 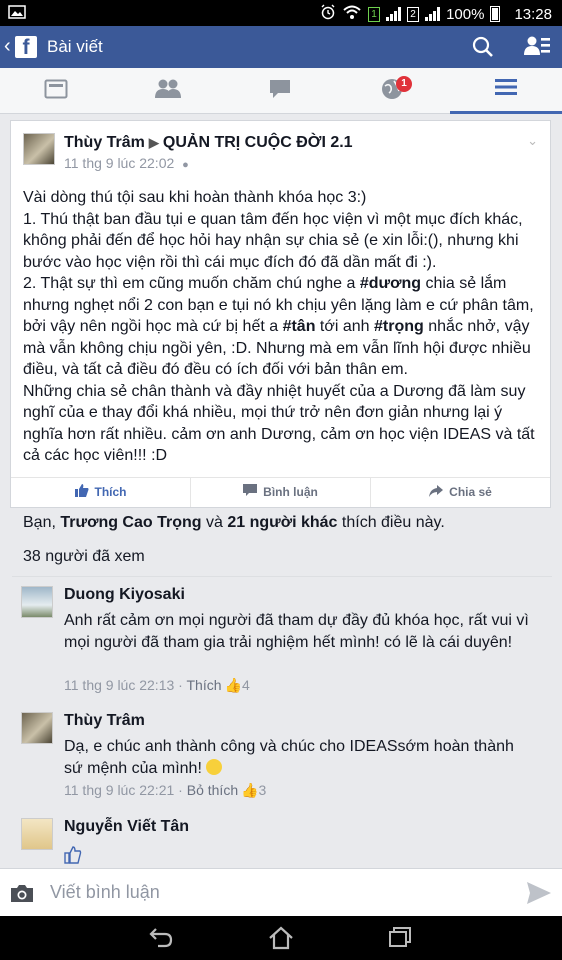 What do you see at coordinates (110, 492) in the screenshot?
I see `like-label: Thích` at bounding box center [110, 492].